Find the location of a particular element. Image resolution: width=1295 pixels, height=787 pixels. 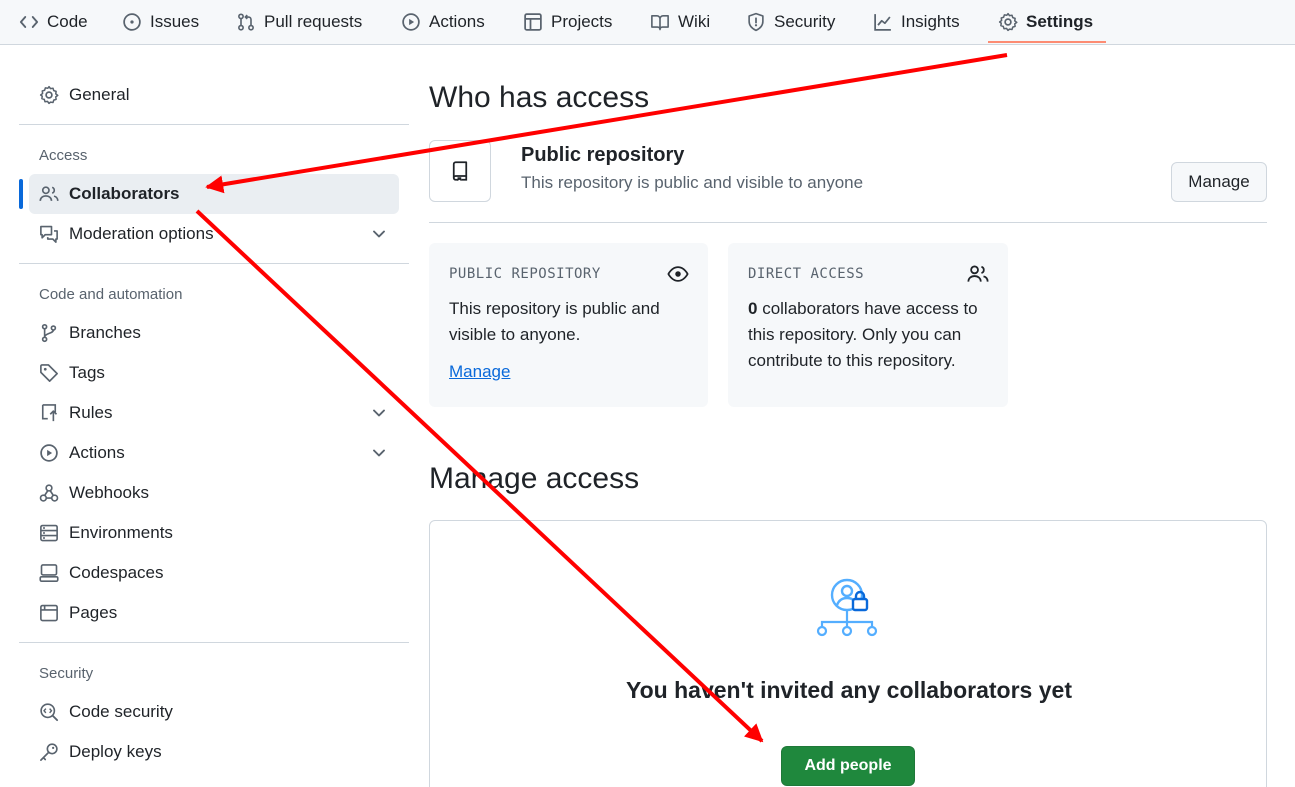

tab-issues: Issues is located at coordinates (160, 22).